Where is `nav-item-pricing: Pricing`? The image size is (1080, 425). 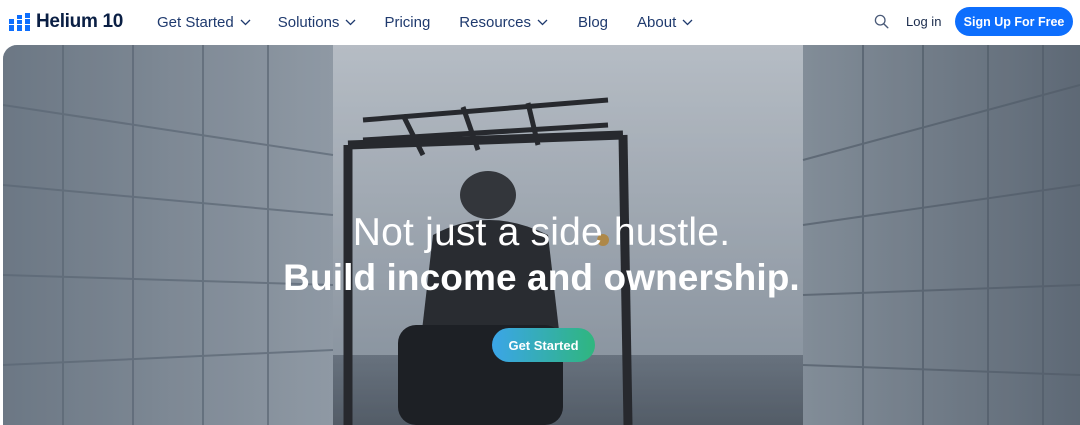
nav-item-pricing: Pricing is located at coordinates (407, 22).